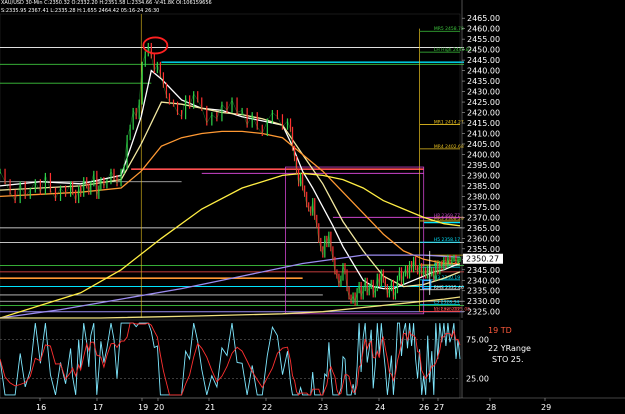 This screenshot has width=625, height=414. What do you see at coordinates (483, 113) in the screenshot?
I see `price-tick-label: 2420.00` at bounding box center [483, 113].